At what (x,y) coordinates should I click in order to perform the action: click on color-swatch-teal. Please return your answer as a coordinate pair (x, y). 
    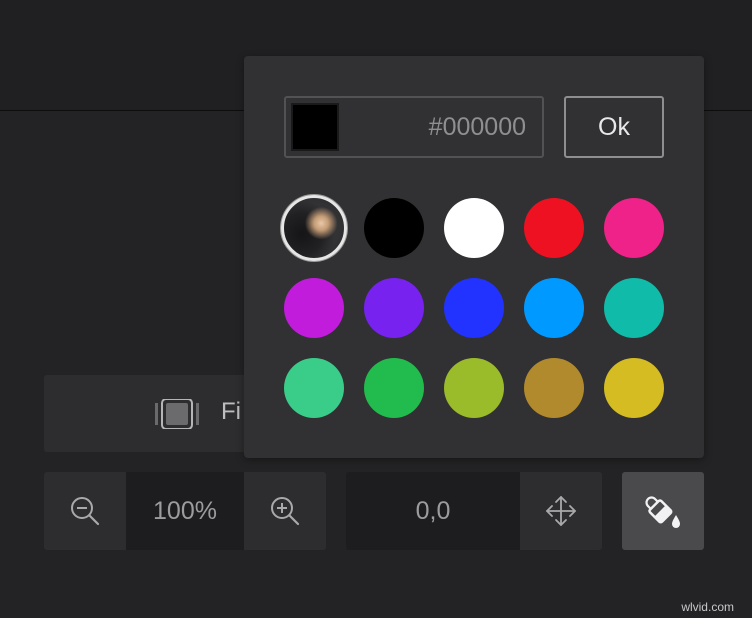
    Looking at the image, I should click on (634, 308).